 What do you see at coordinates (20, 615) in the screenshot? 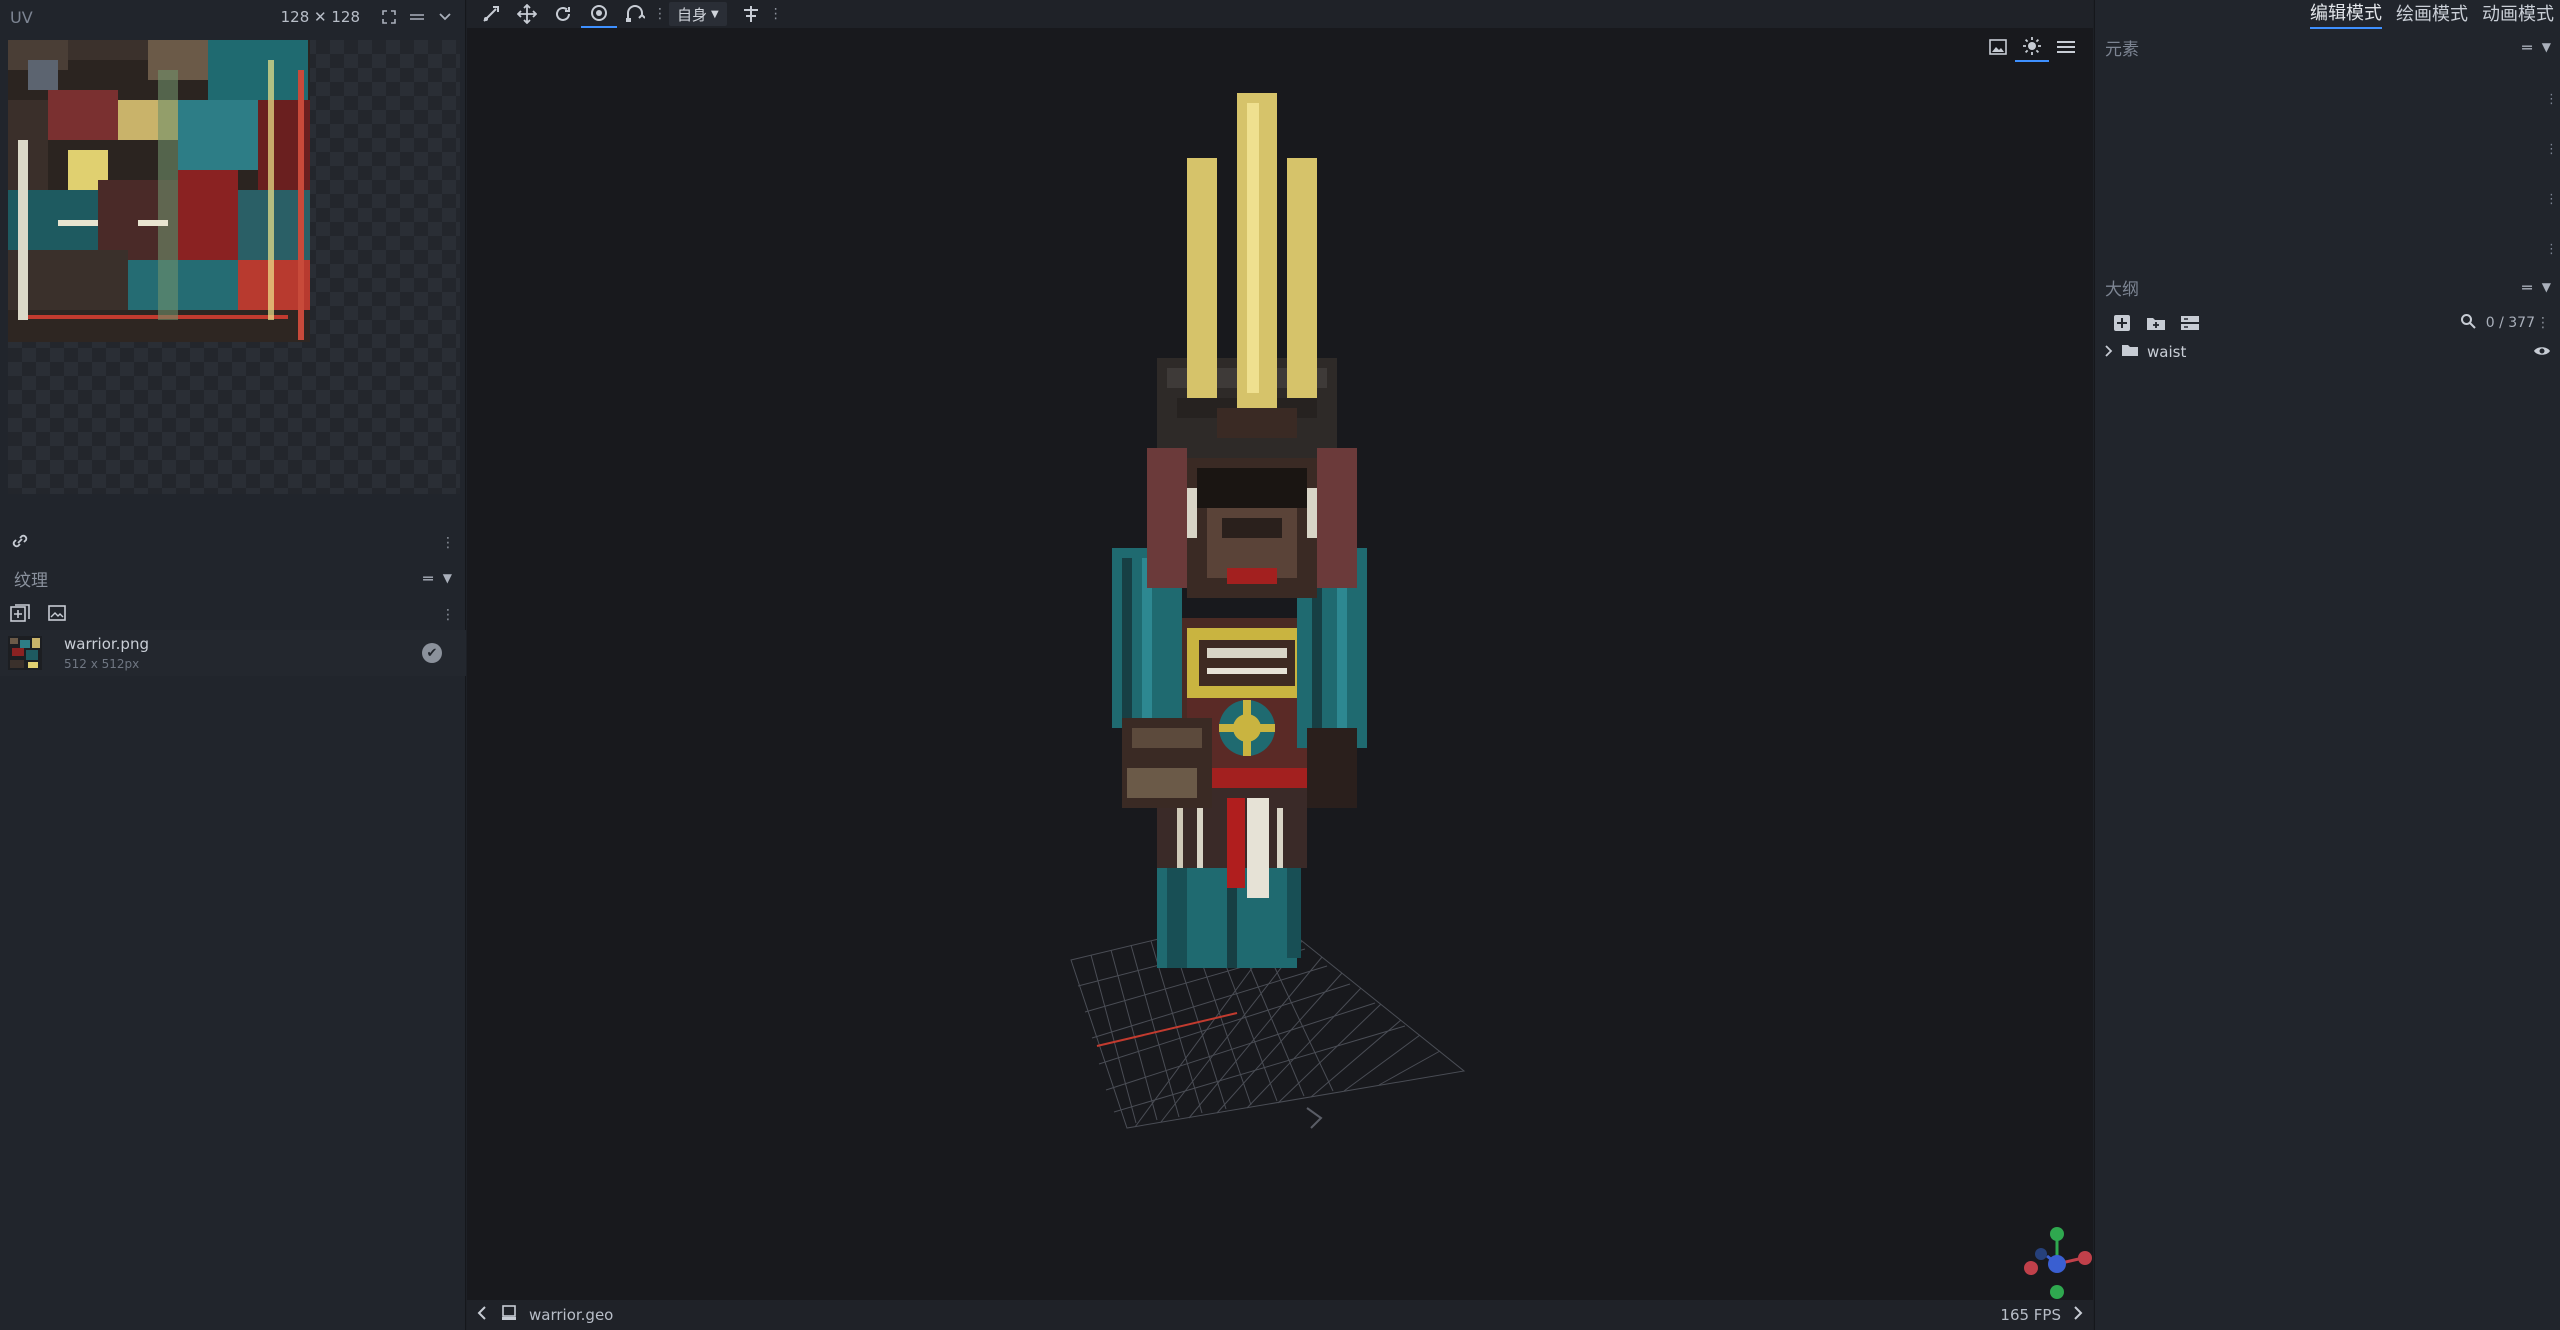
I see `import-texture-icon` at bounding box center [20, 615].